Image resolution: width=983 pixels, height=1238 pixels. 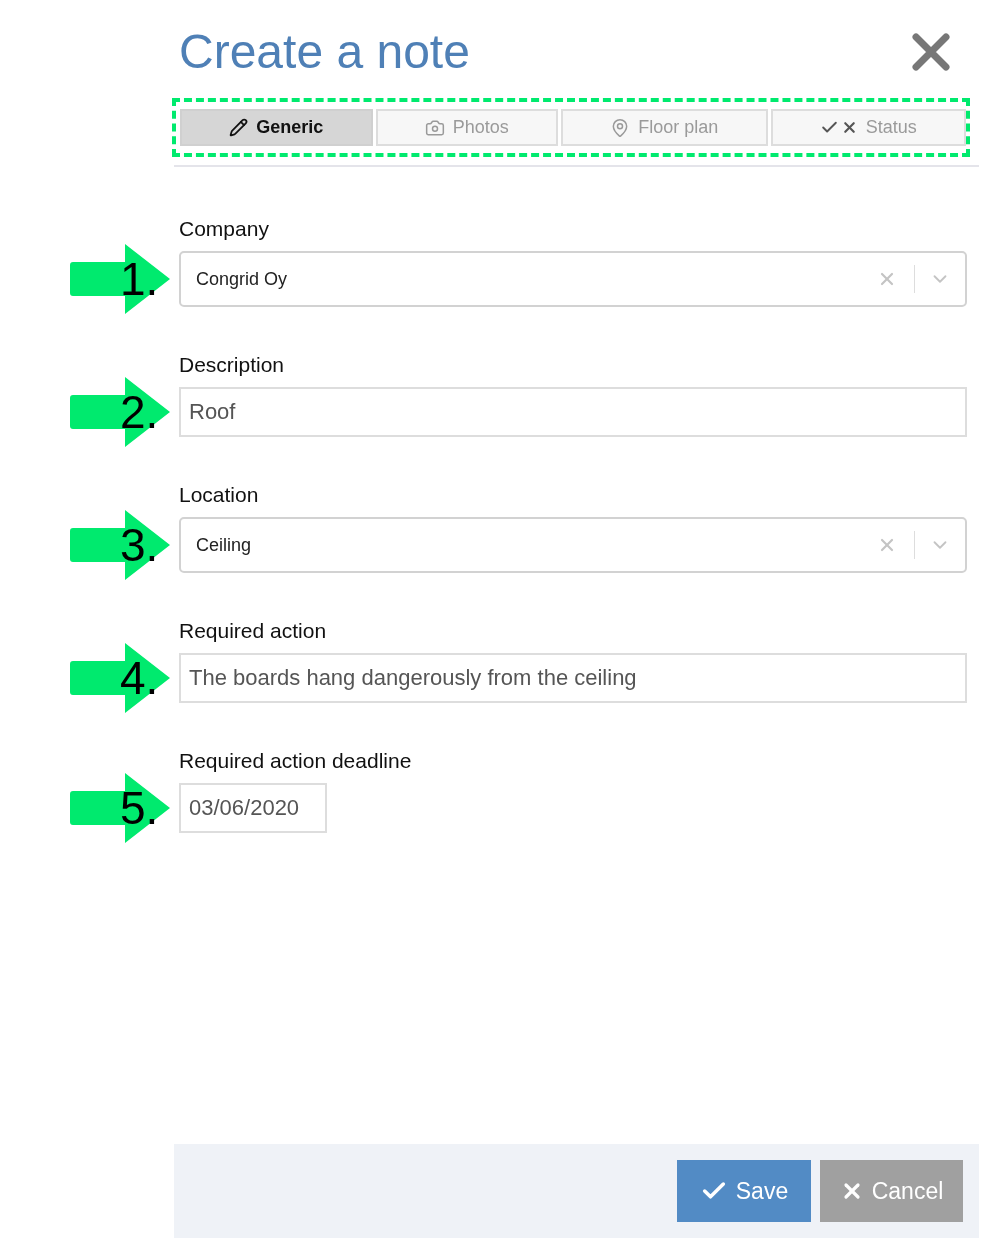 I want to click on date-field: 03/06/2020, so click(x=253, y=808).